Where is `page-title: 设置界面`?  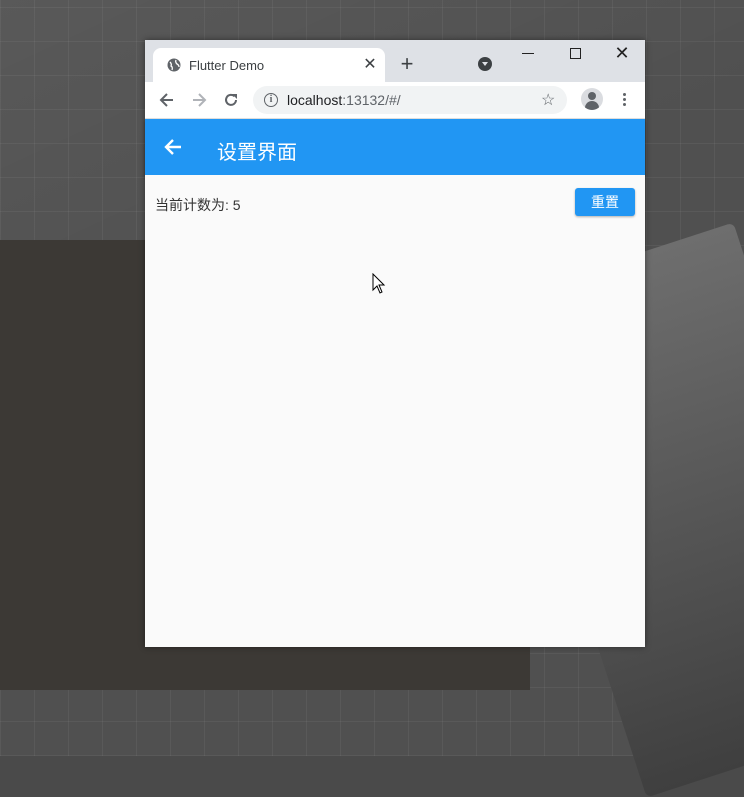
page-title: 设置界面 is located at coordinates (257, 153).